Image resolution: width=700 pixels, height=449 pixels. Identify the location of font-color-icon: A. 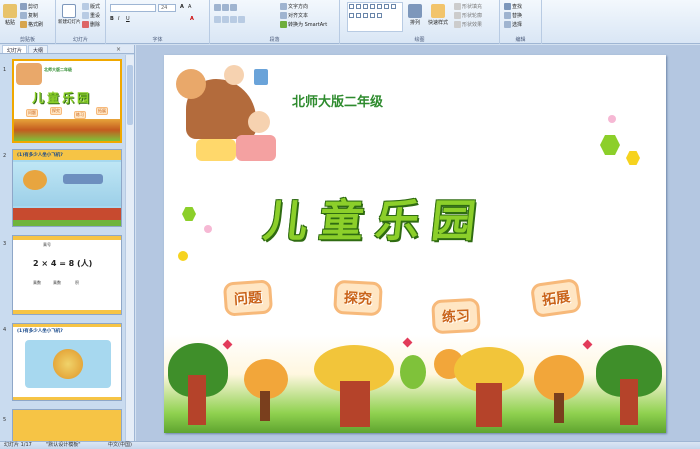
(192, 19).